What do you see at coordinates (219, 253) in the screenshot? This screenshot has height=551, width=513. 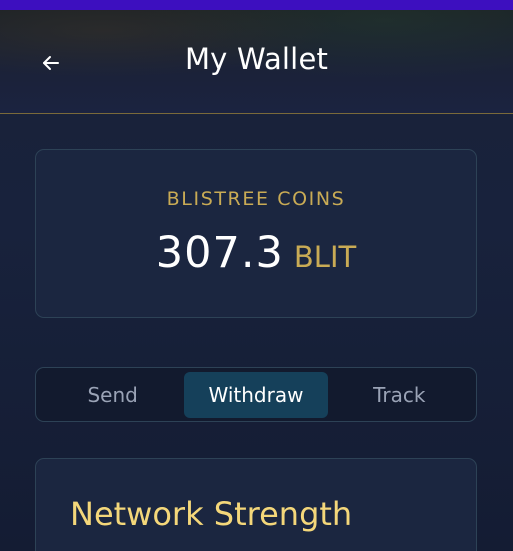 I see `balance-amount: 307.3` at bounding box center [219, 253].